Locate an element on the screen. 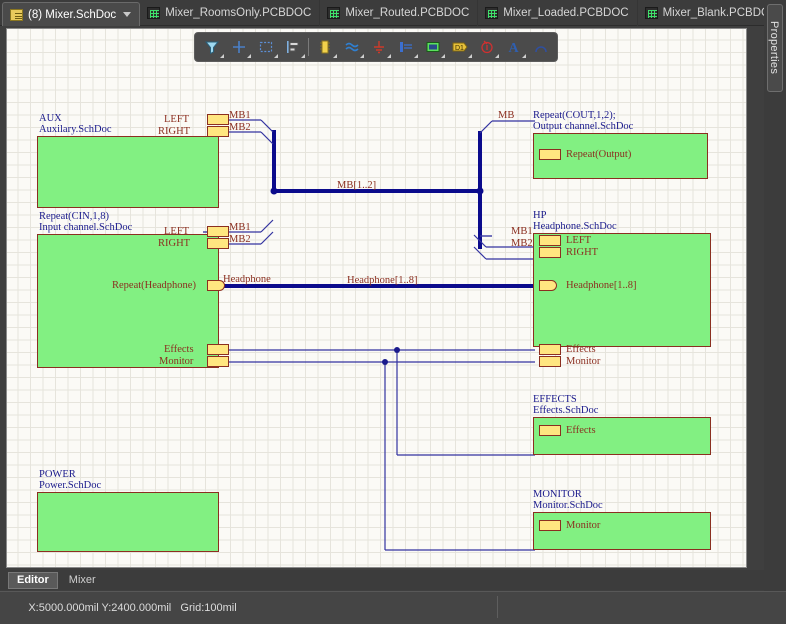  wire-icon is located at coordinates (351, 47).